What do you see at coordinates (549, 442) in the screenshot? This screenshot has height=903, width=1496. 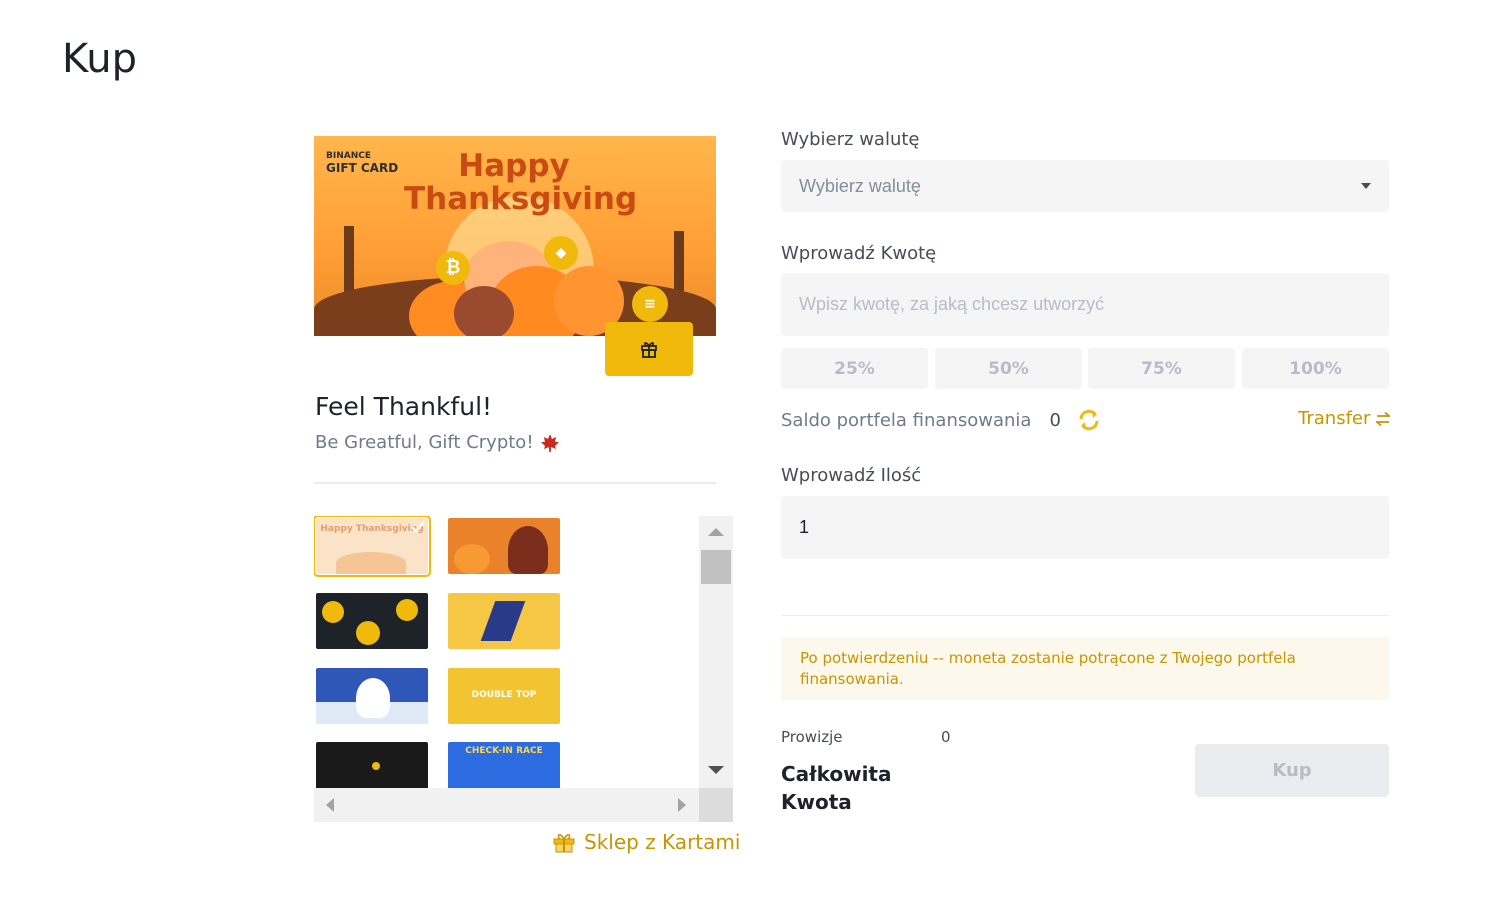 I see `maple-leaf-icon` at bounding box center [549, 442].